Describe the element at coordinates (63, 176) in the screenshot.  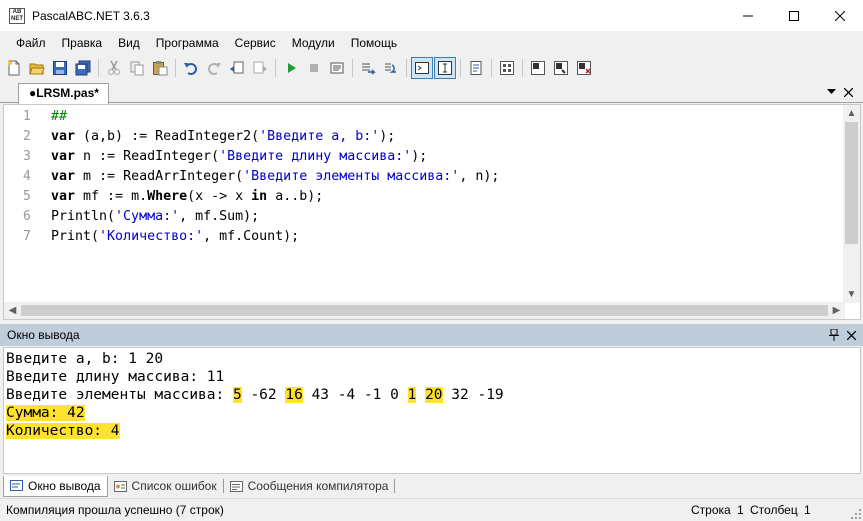
I see `code-keyword: var` at that location.